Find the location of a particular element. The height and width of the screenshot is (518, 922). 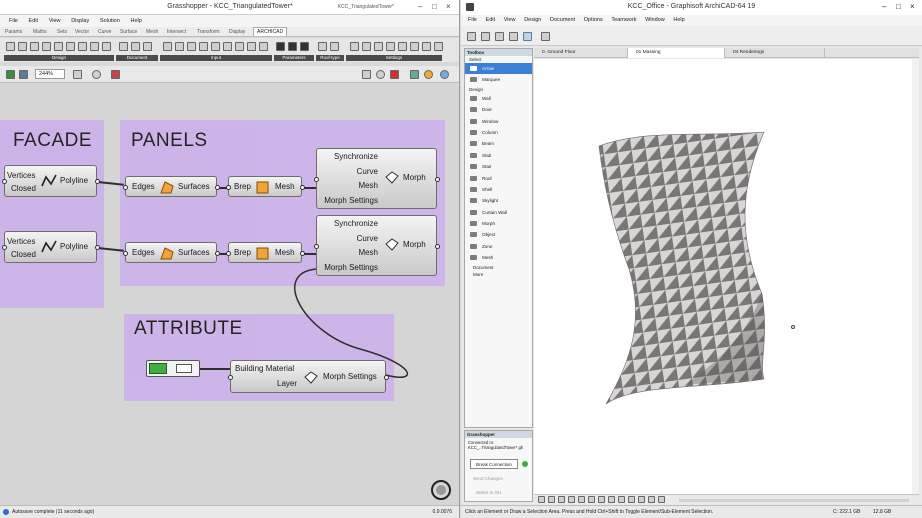

tab-mesh: Mesh is located at coordinates (152, 32).